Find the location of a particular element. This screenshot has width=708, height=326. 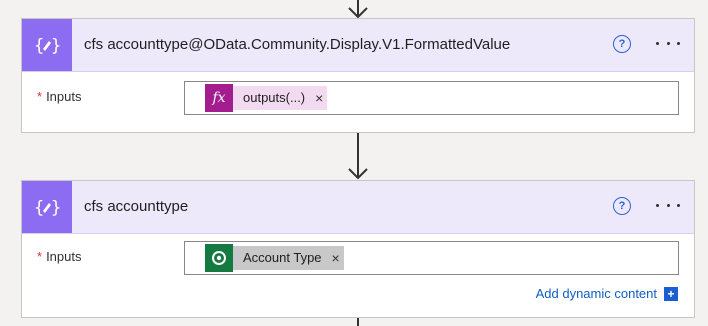

dataverse-icon is located at coordinates (219, 258).